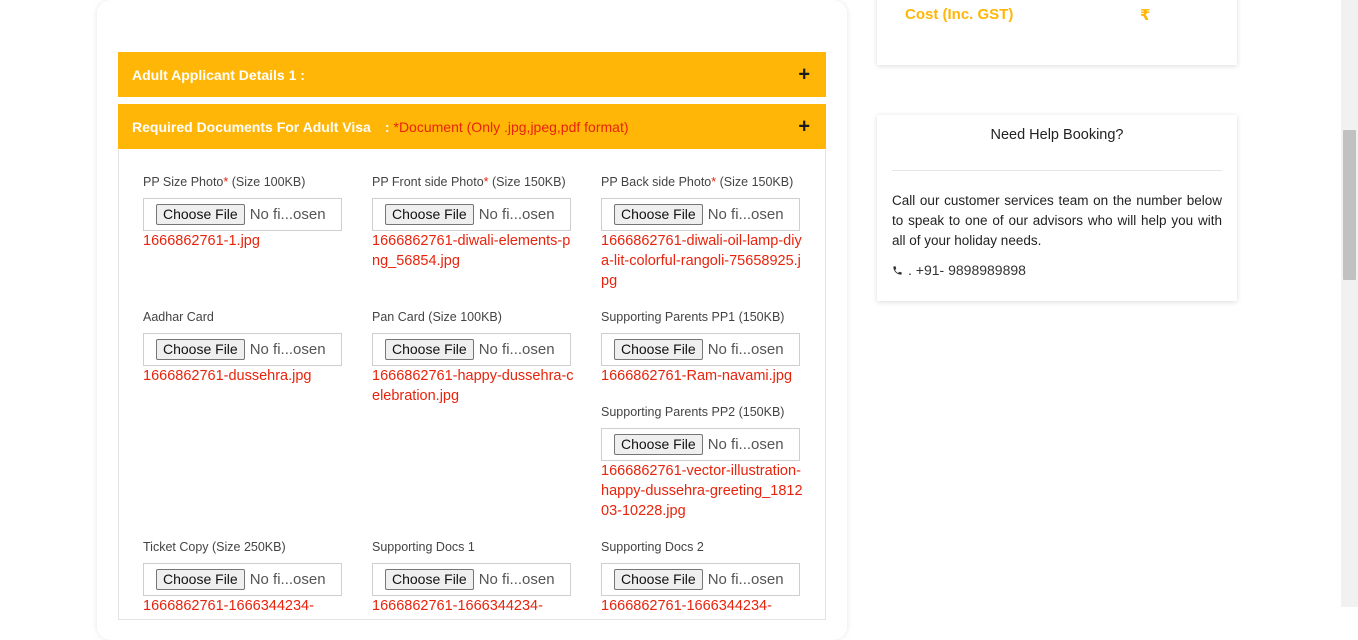  What do you see at coordinates (437, 317) in the screenshot?
I see `field-label-pan-card: Pan Card (Size 100KB)` at bounding box center [437, 317].